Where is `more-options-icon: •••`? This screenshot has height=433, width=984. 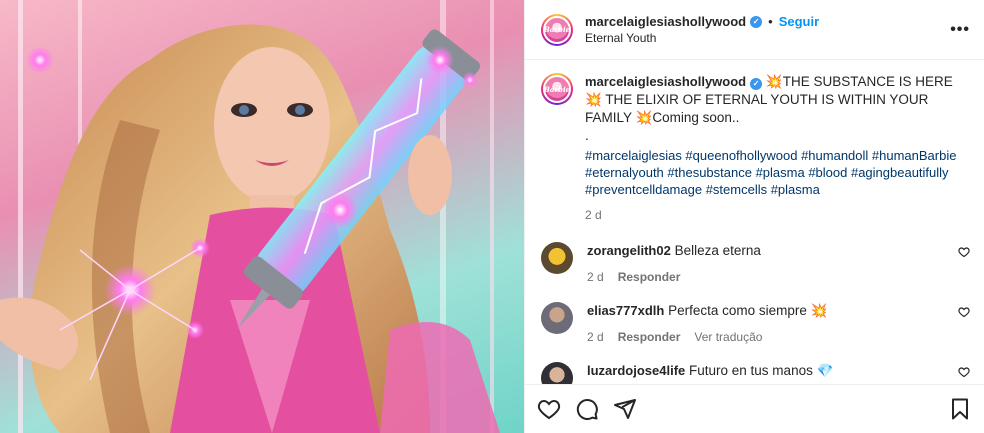 more-options-icon: ••• is located at coordinates (960, 30).